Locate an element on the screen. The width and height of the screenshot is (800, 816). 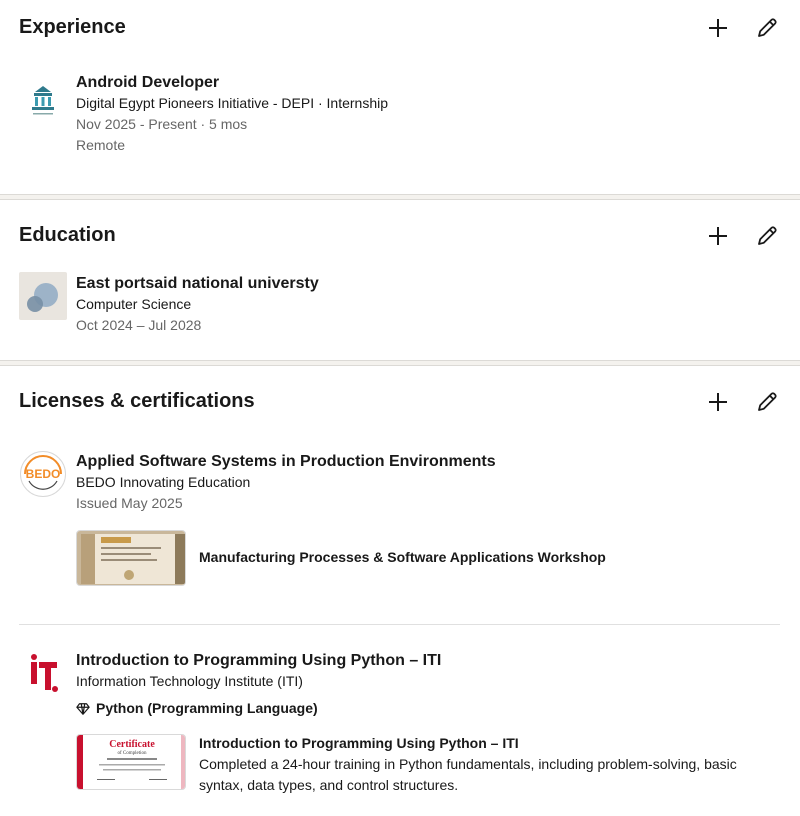
license-issued-date: Issued May 2025 is located at coordinates (129, 503).